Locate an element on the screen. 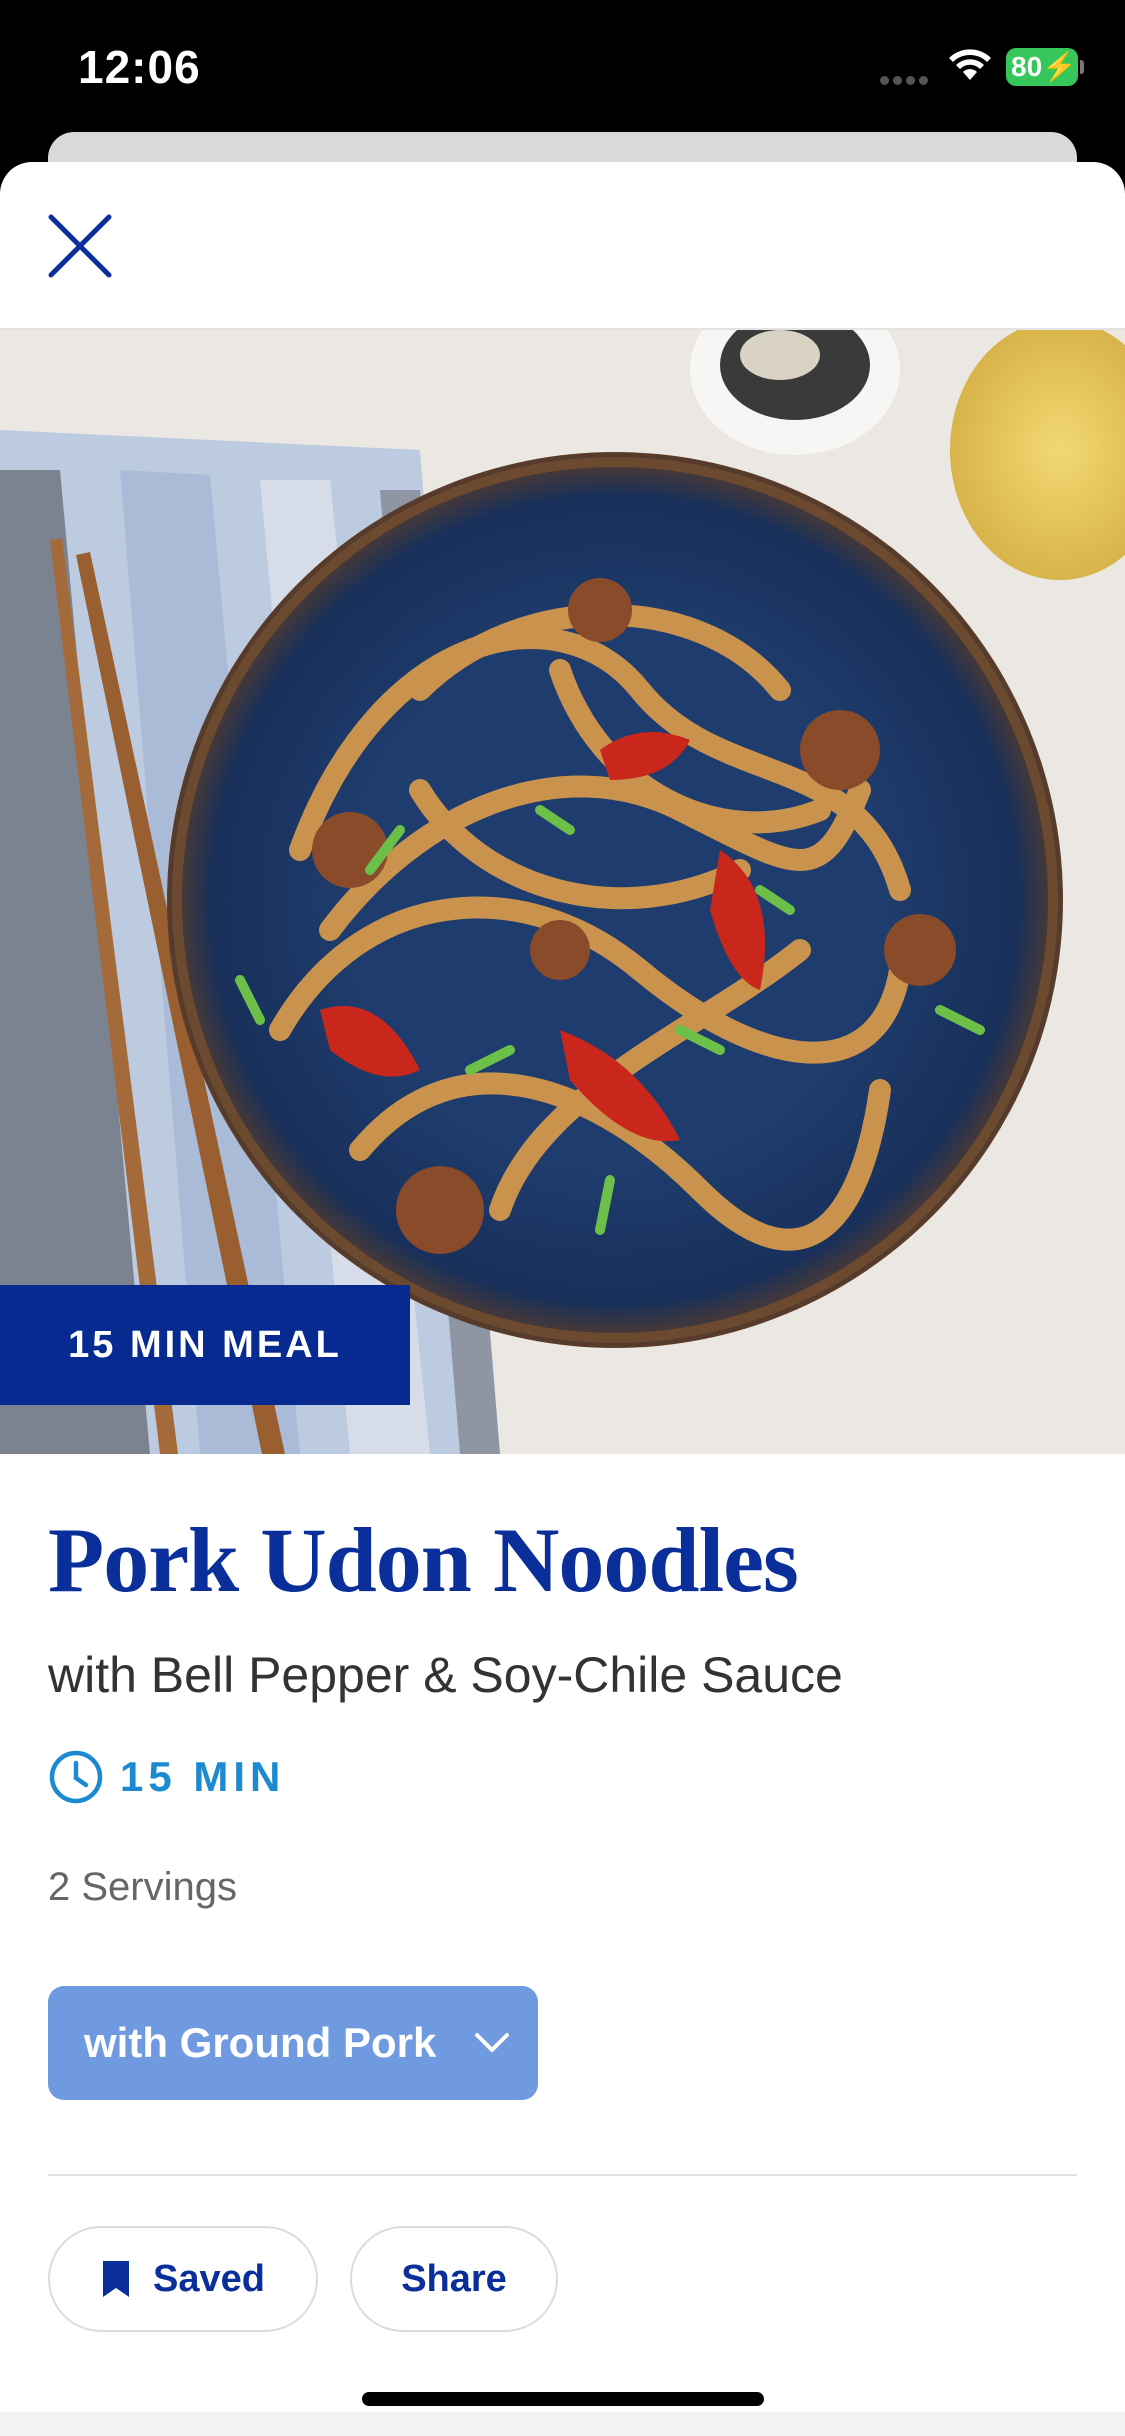  recipe-subtitle: with Bell Pepper & Soy-Chile Sauce is located at coordinates (445, 1675).